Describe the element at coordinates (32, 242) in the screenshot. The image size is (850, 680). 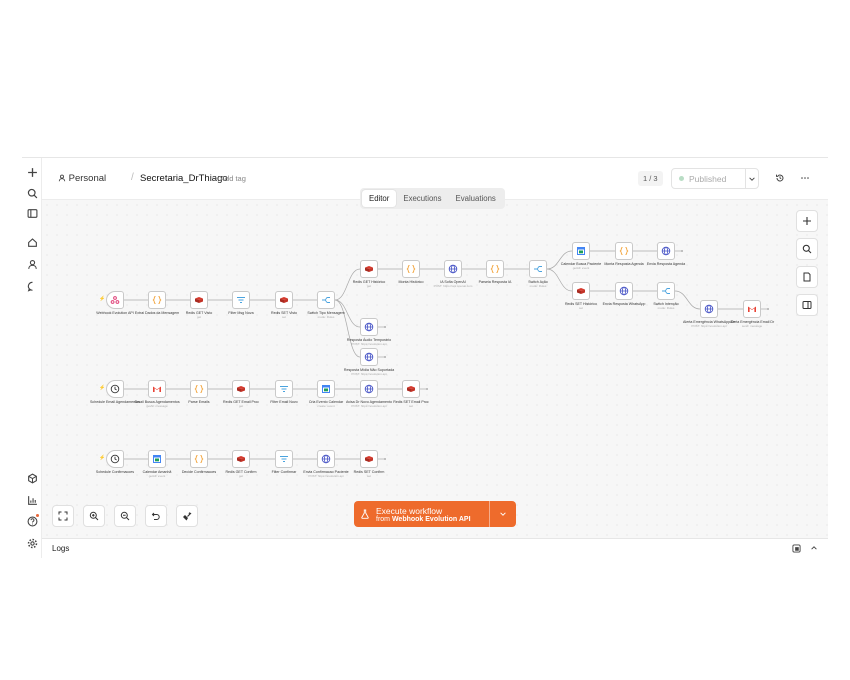
I see `home-icon` at that location.